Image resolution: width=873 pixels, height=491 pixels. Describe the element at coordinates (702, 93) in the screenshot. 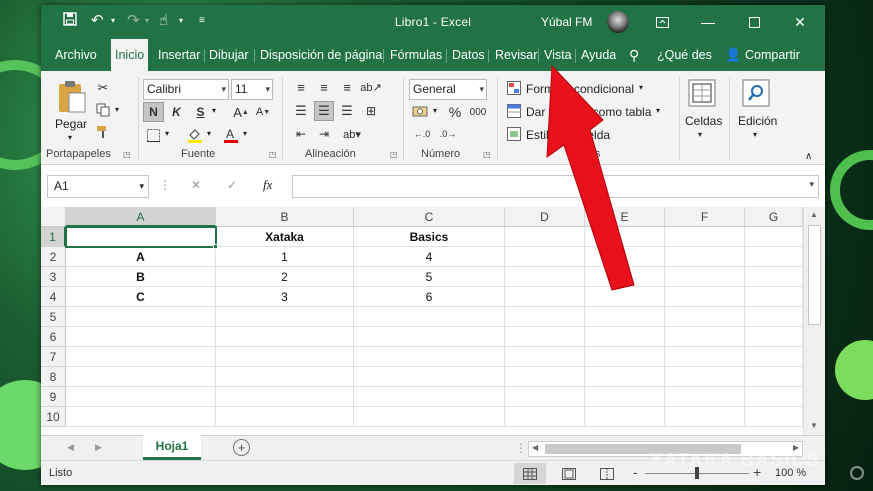

I see `cells-icon` at that location.